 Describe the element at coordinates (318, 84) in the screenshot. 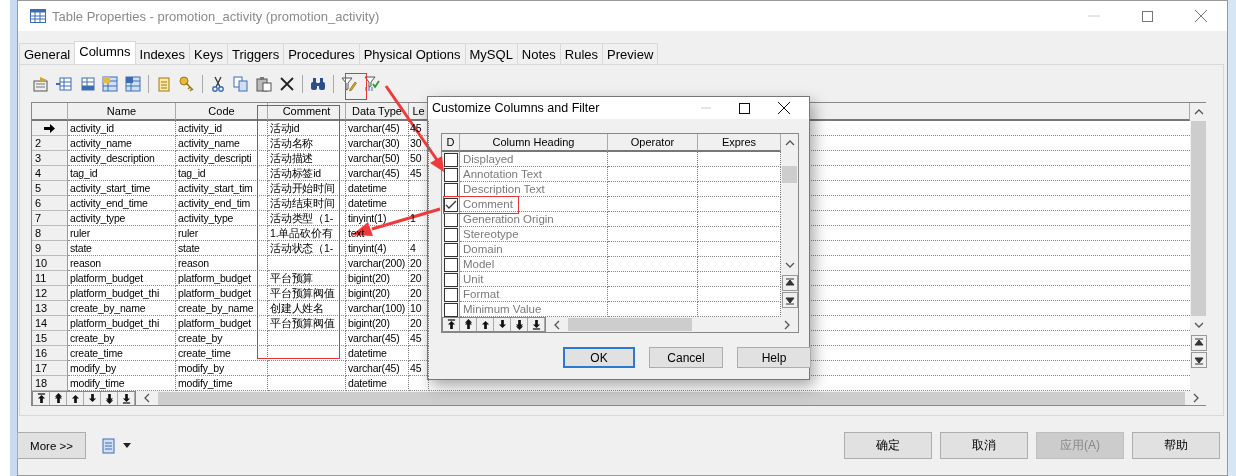

I see `find-icon` at that location.